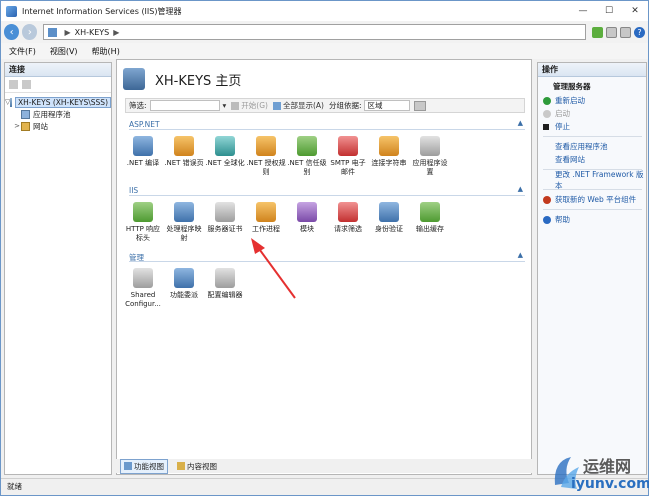 The image size is (649, 496). What do you see at coordinates (181, 466) in the screenshot?
I see `content-view-icon` at bounding box center [181, 466].